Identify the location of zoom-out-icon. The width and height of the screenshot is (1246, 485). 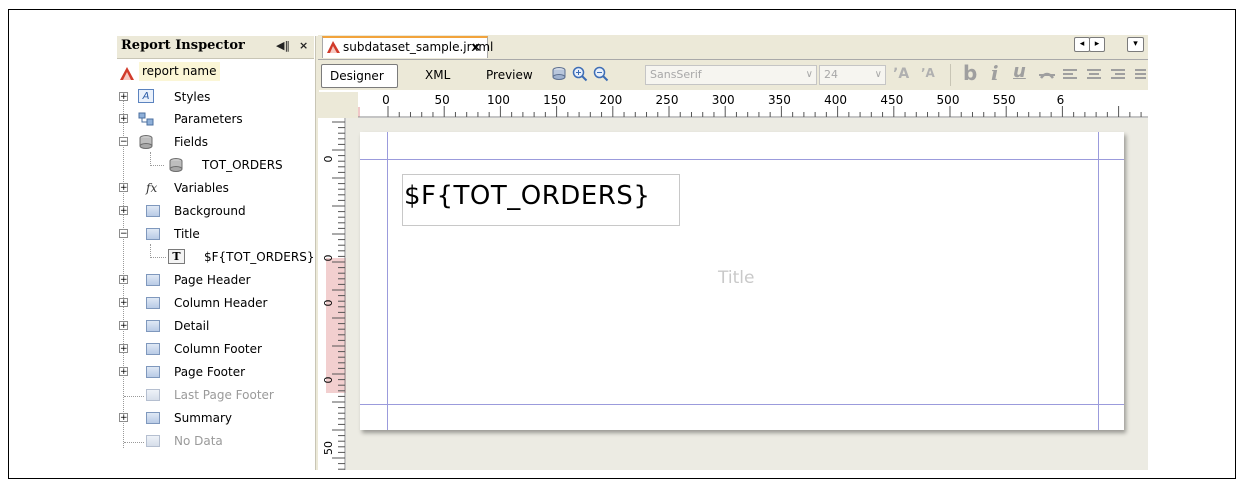
(601, 74).